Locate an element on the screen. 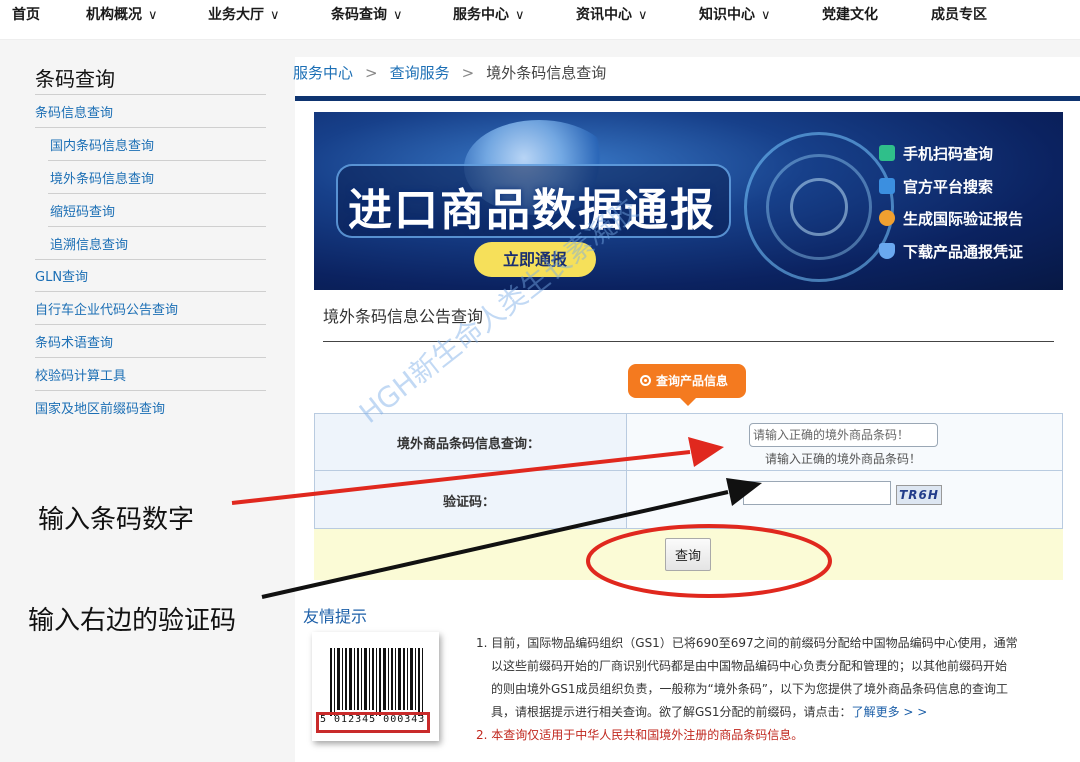 This screenshot has height=762, width=1080. captcha-label: 验证码： is located at coordinates (469, 502).